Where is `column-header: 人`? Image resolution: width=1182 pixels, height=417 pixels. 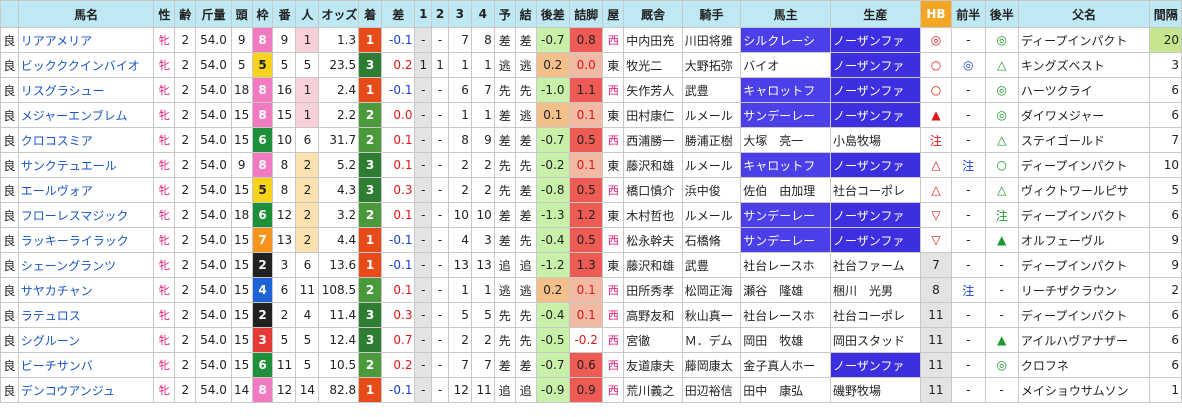 column-header: 人 is located at coordinates (307, 14).